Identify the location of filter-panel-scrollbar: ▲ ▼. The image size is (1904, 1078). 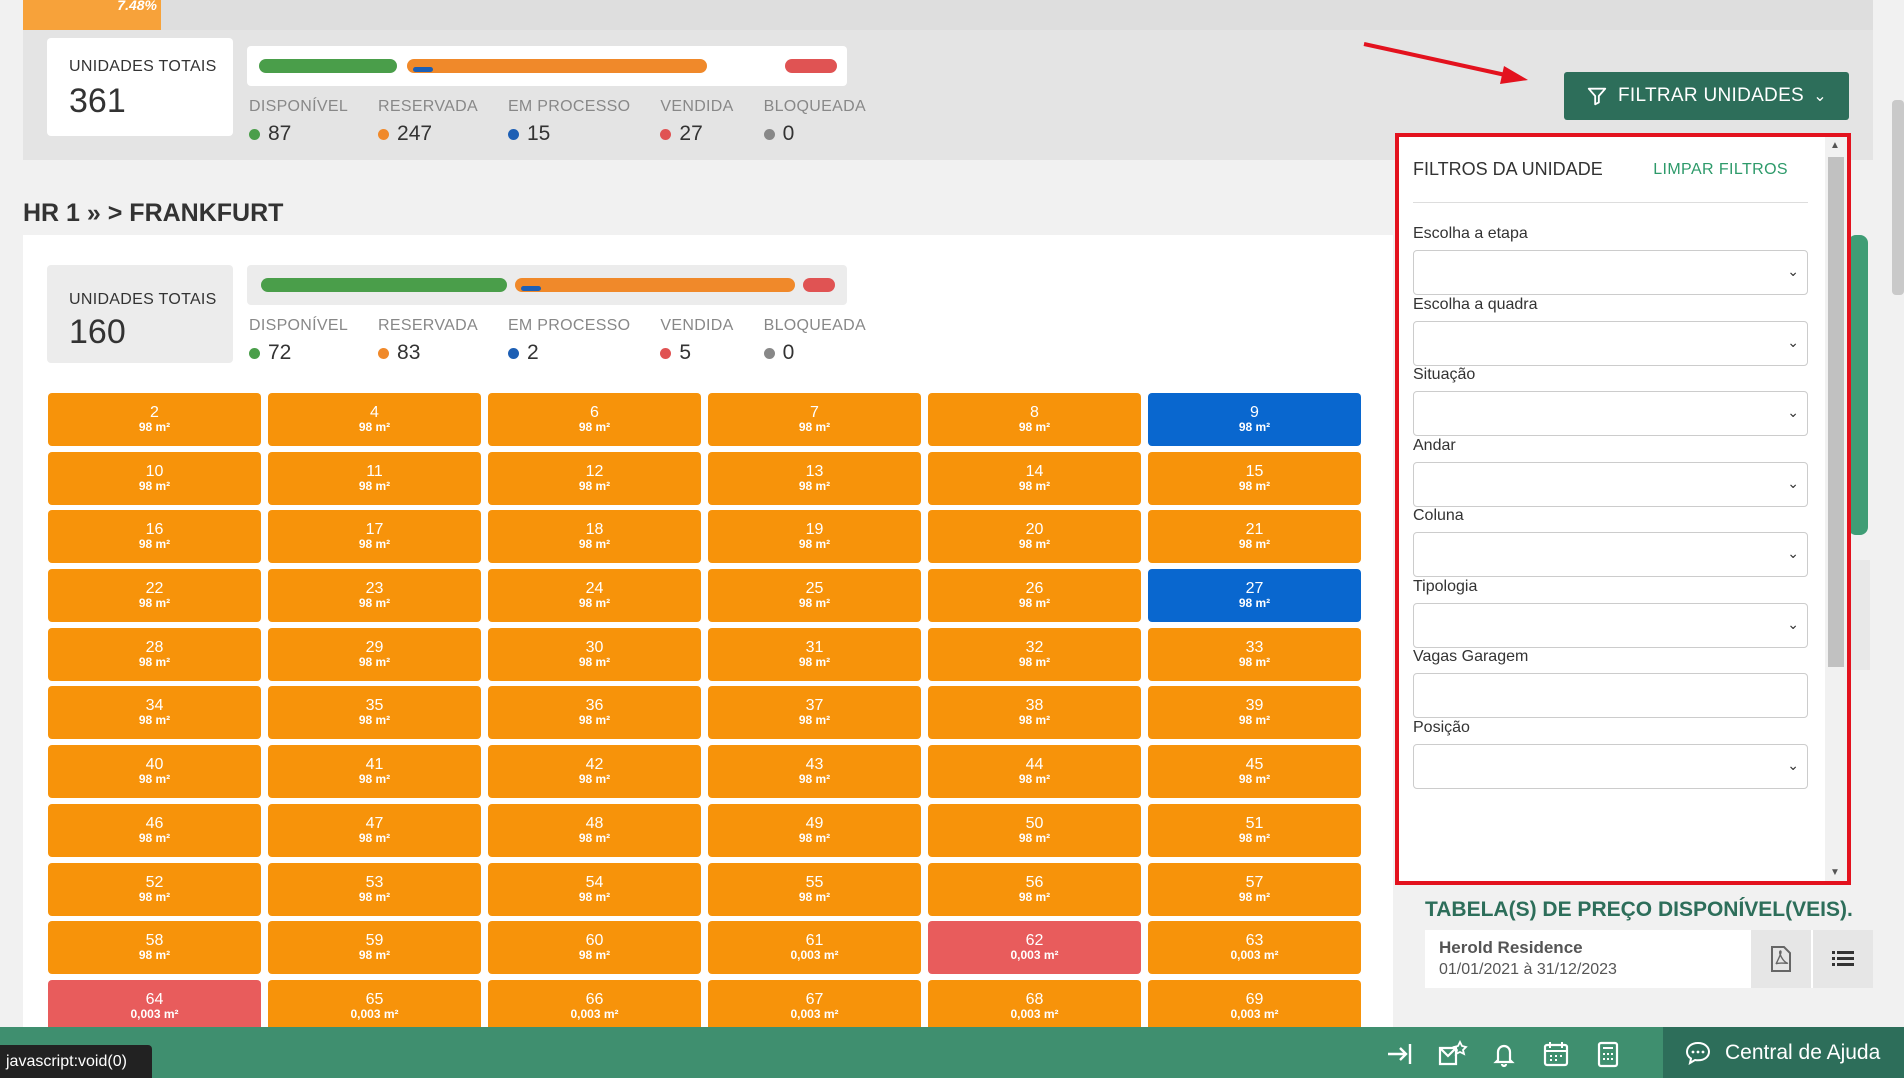
(1836, 509).